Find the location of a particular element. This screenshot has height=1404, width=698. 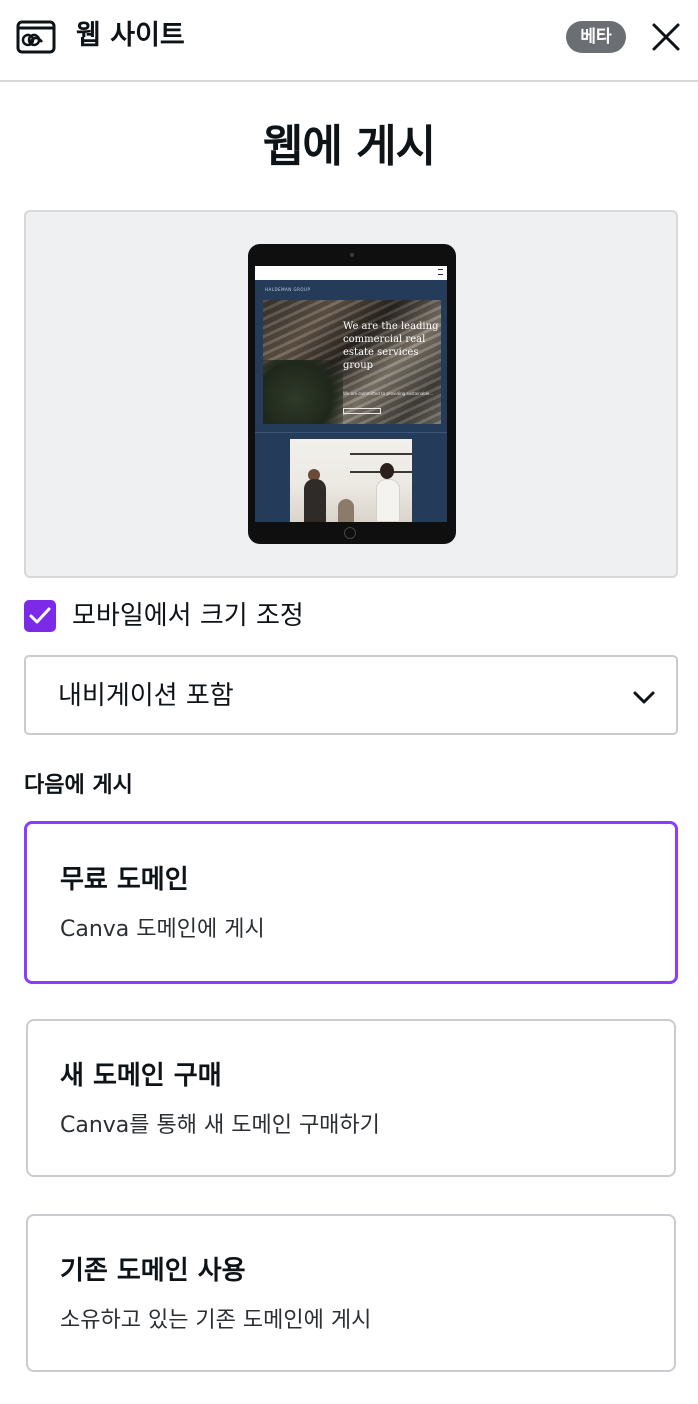

existing-domain-option: 기존 도메인 사용 소유하고 있는 기존 도메인에 게시 is located at coordinates (351, 1293).